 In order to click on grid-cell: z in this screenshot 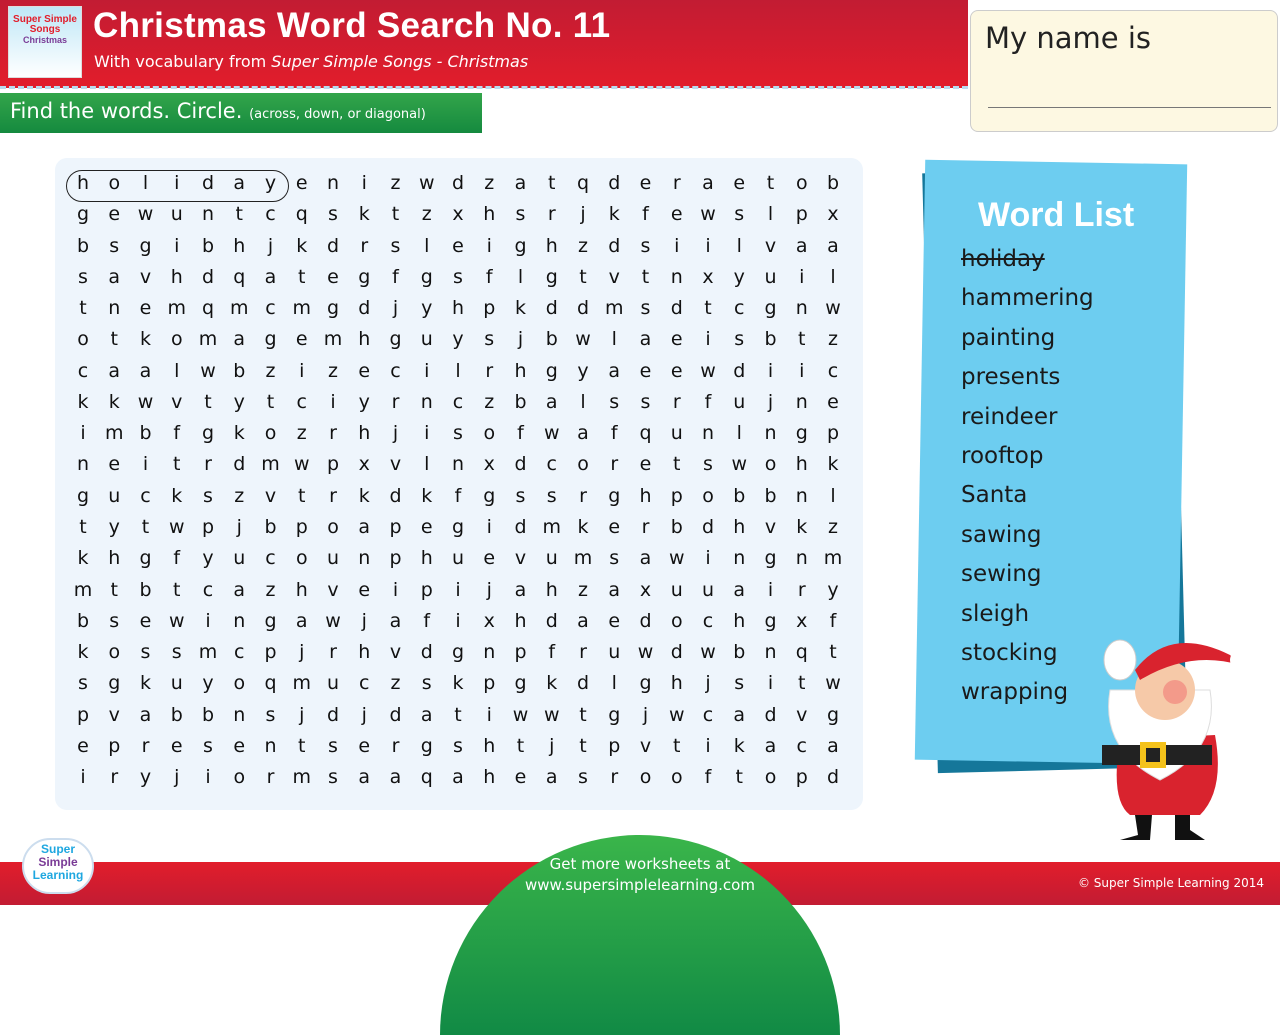, I will do `click(271, 371)`.